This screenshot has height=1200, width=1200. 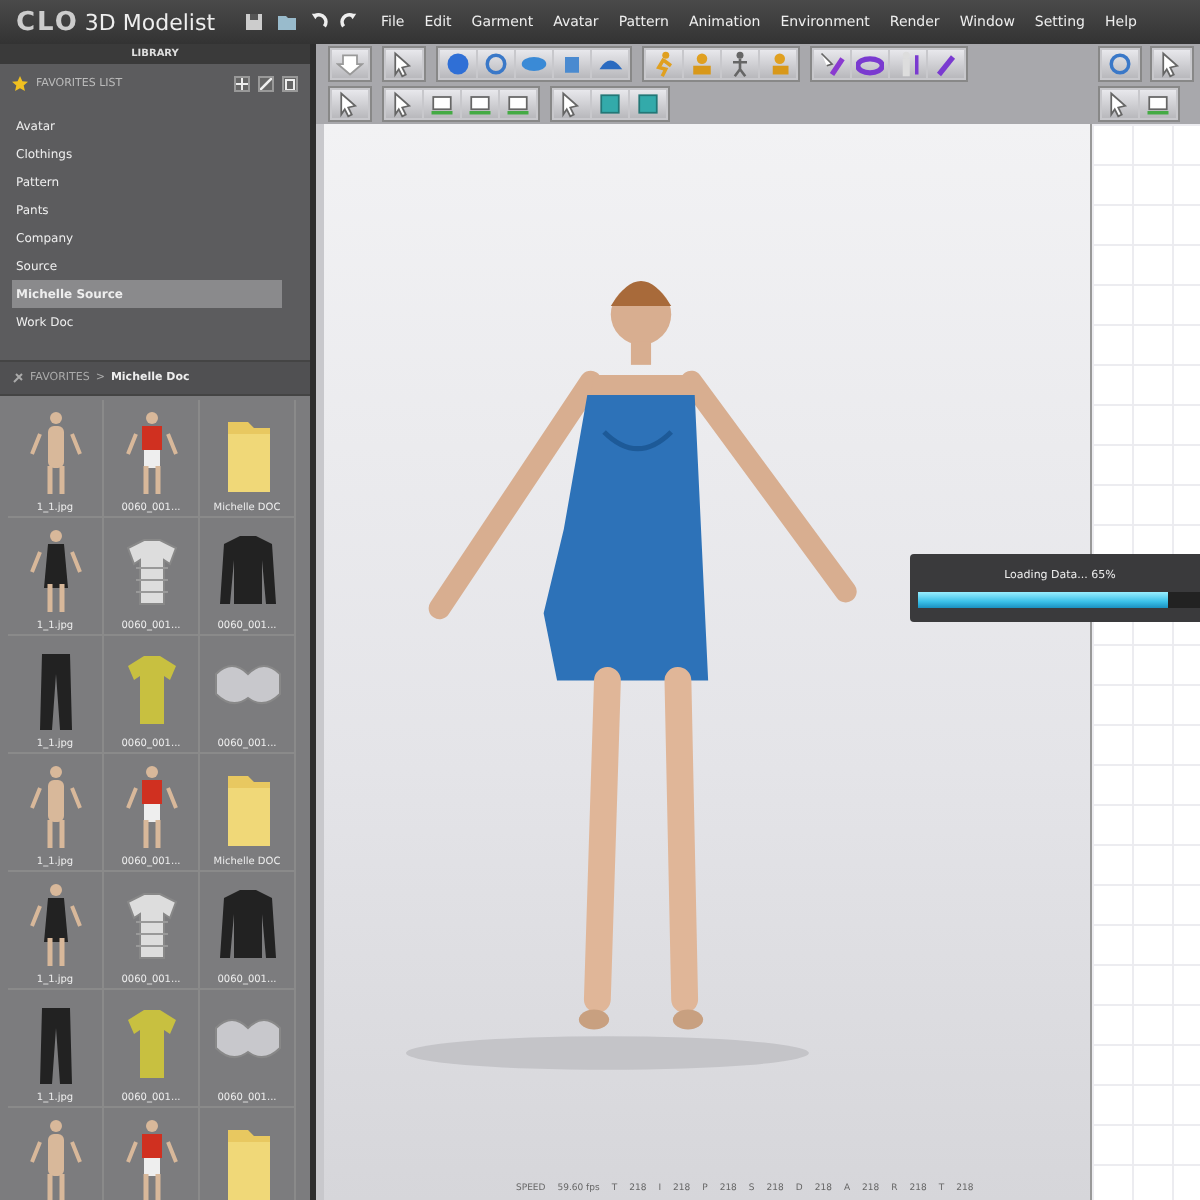 What do you see at coordinates (350, 64) in the screenshot?
I see `down-icon` at bounding box center [350, 64].